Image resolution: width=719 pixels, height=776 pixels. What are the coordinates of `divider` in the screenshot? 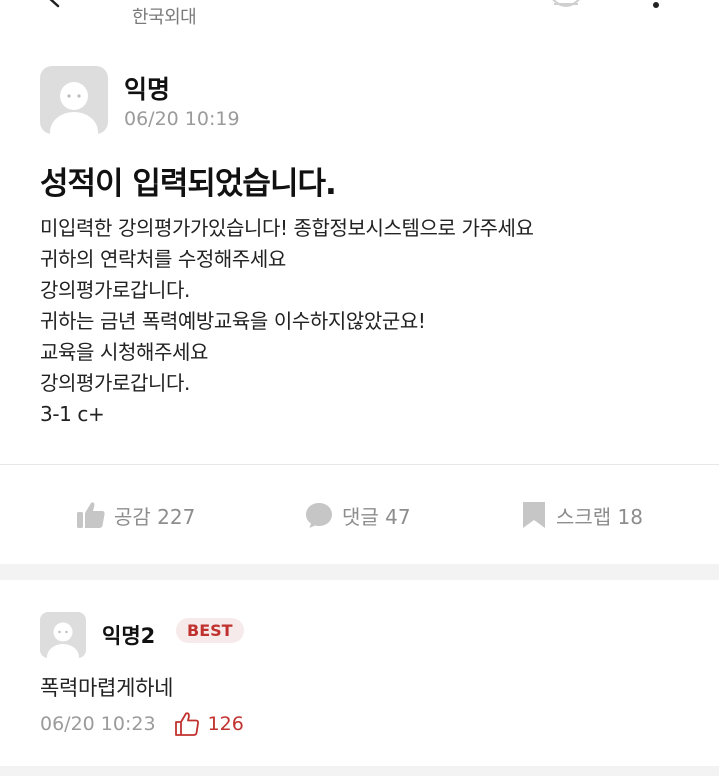 It's located at (359, 464).